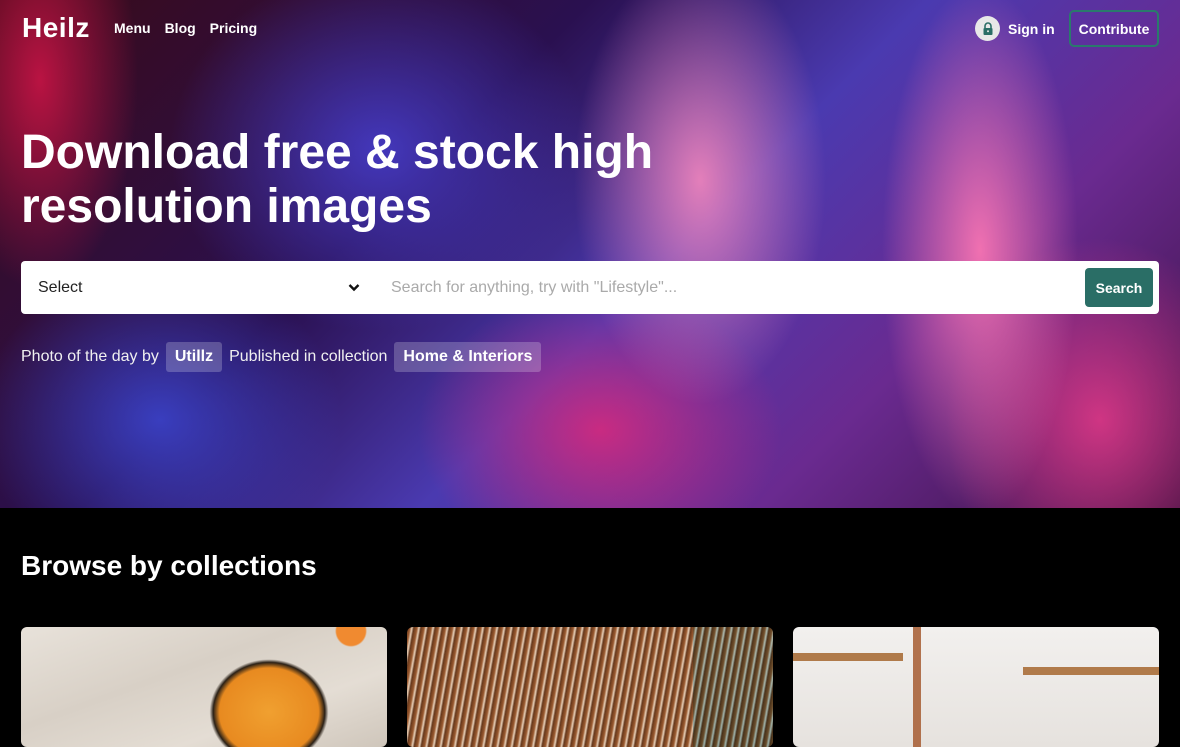 This screenshot has height=747, width=1180. I want to click on credit-middle: Published in collection, so click(308, 356).